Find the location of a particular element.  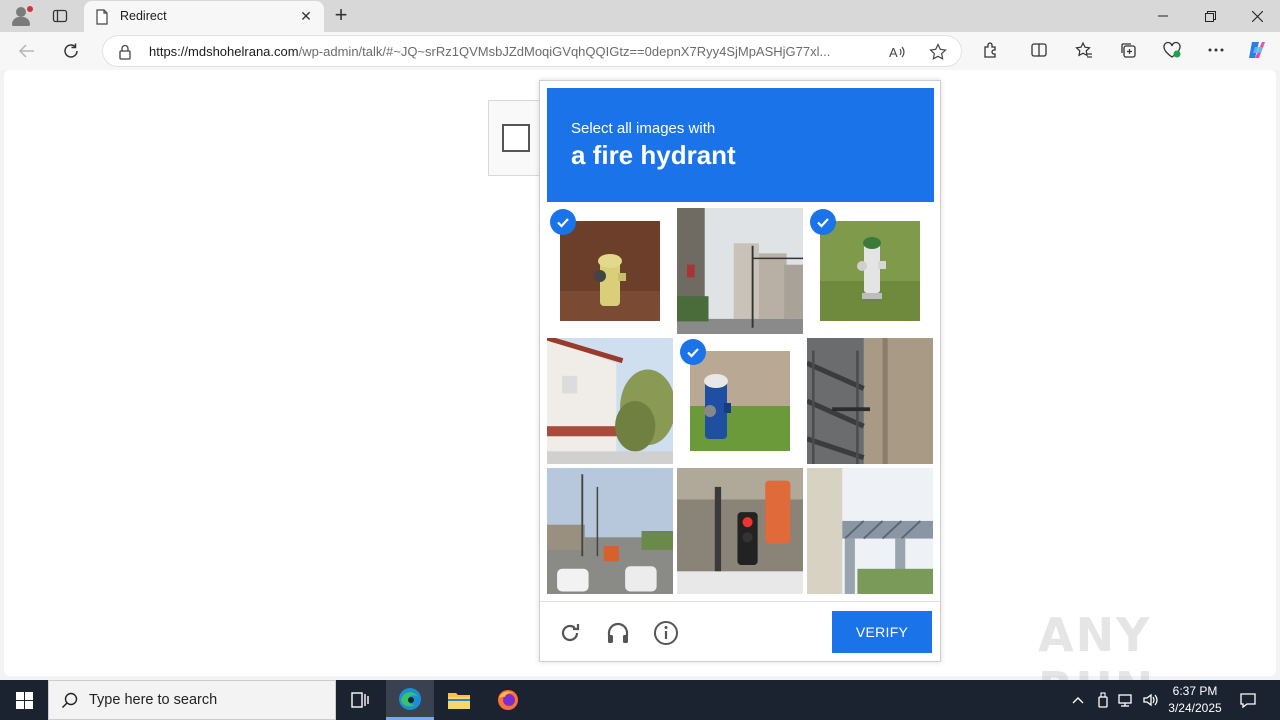

taskbar-search-box: Type here to search is located at coordinates (192, 700).